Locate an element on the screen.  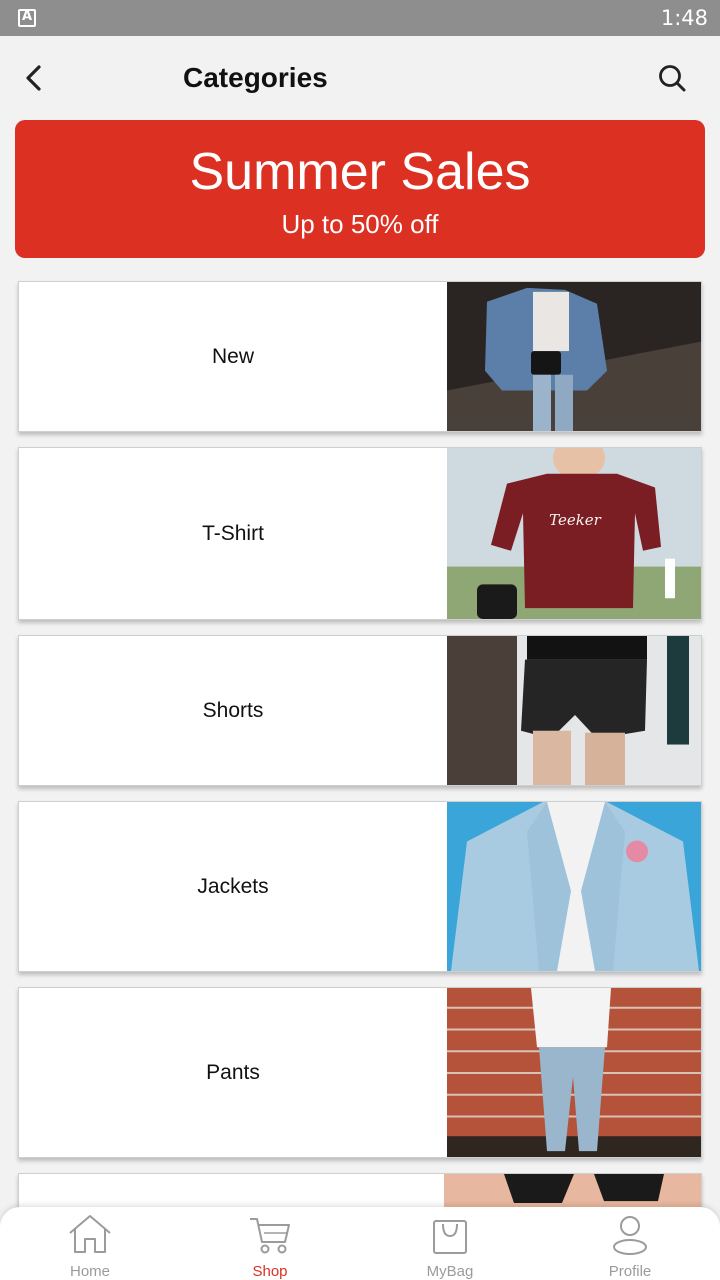
back-button is located at coordinates (34, 78).